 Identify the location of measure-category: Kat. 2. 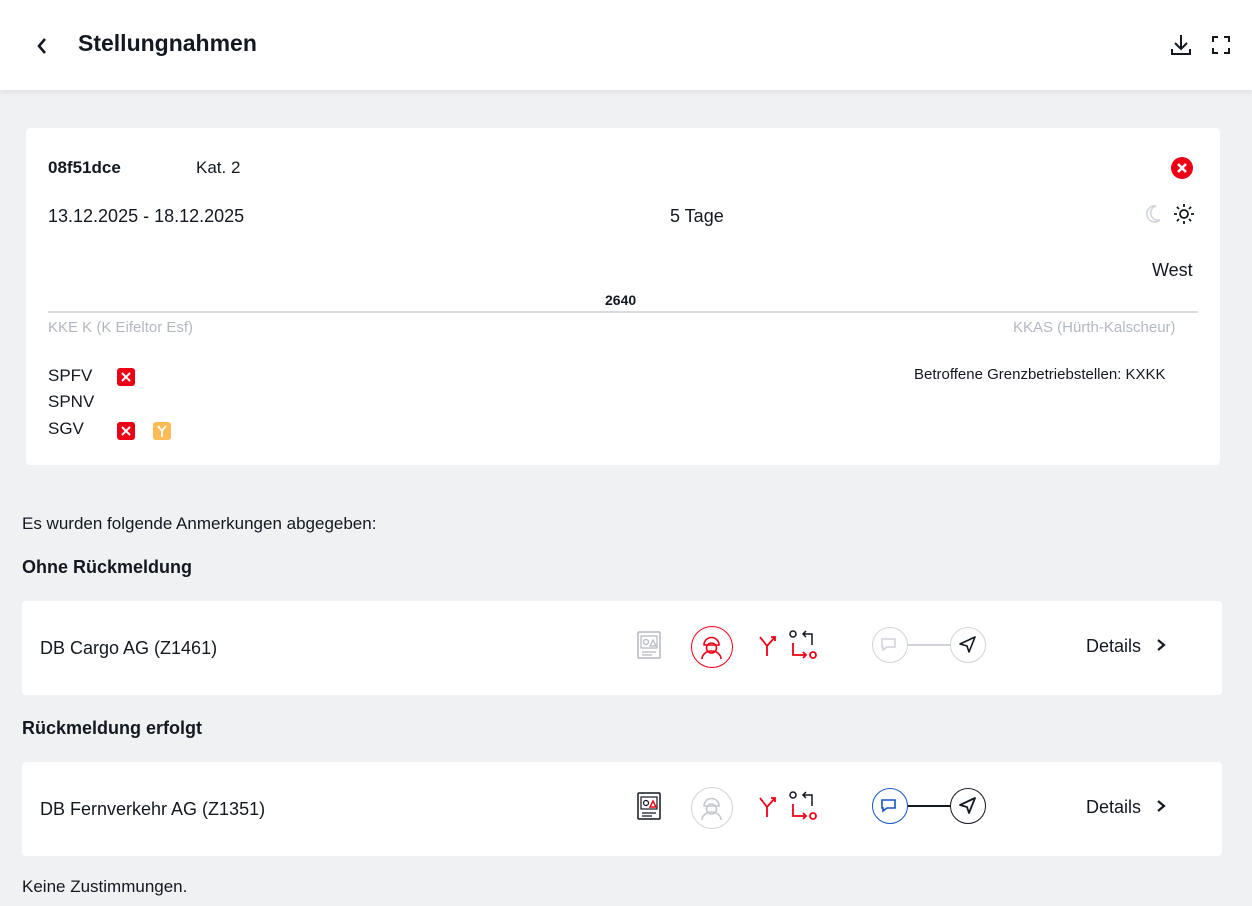
(218, 167).